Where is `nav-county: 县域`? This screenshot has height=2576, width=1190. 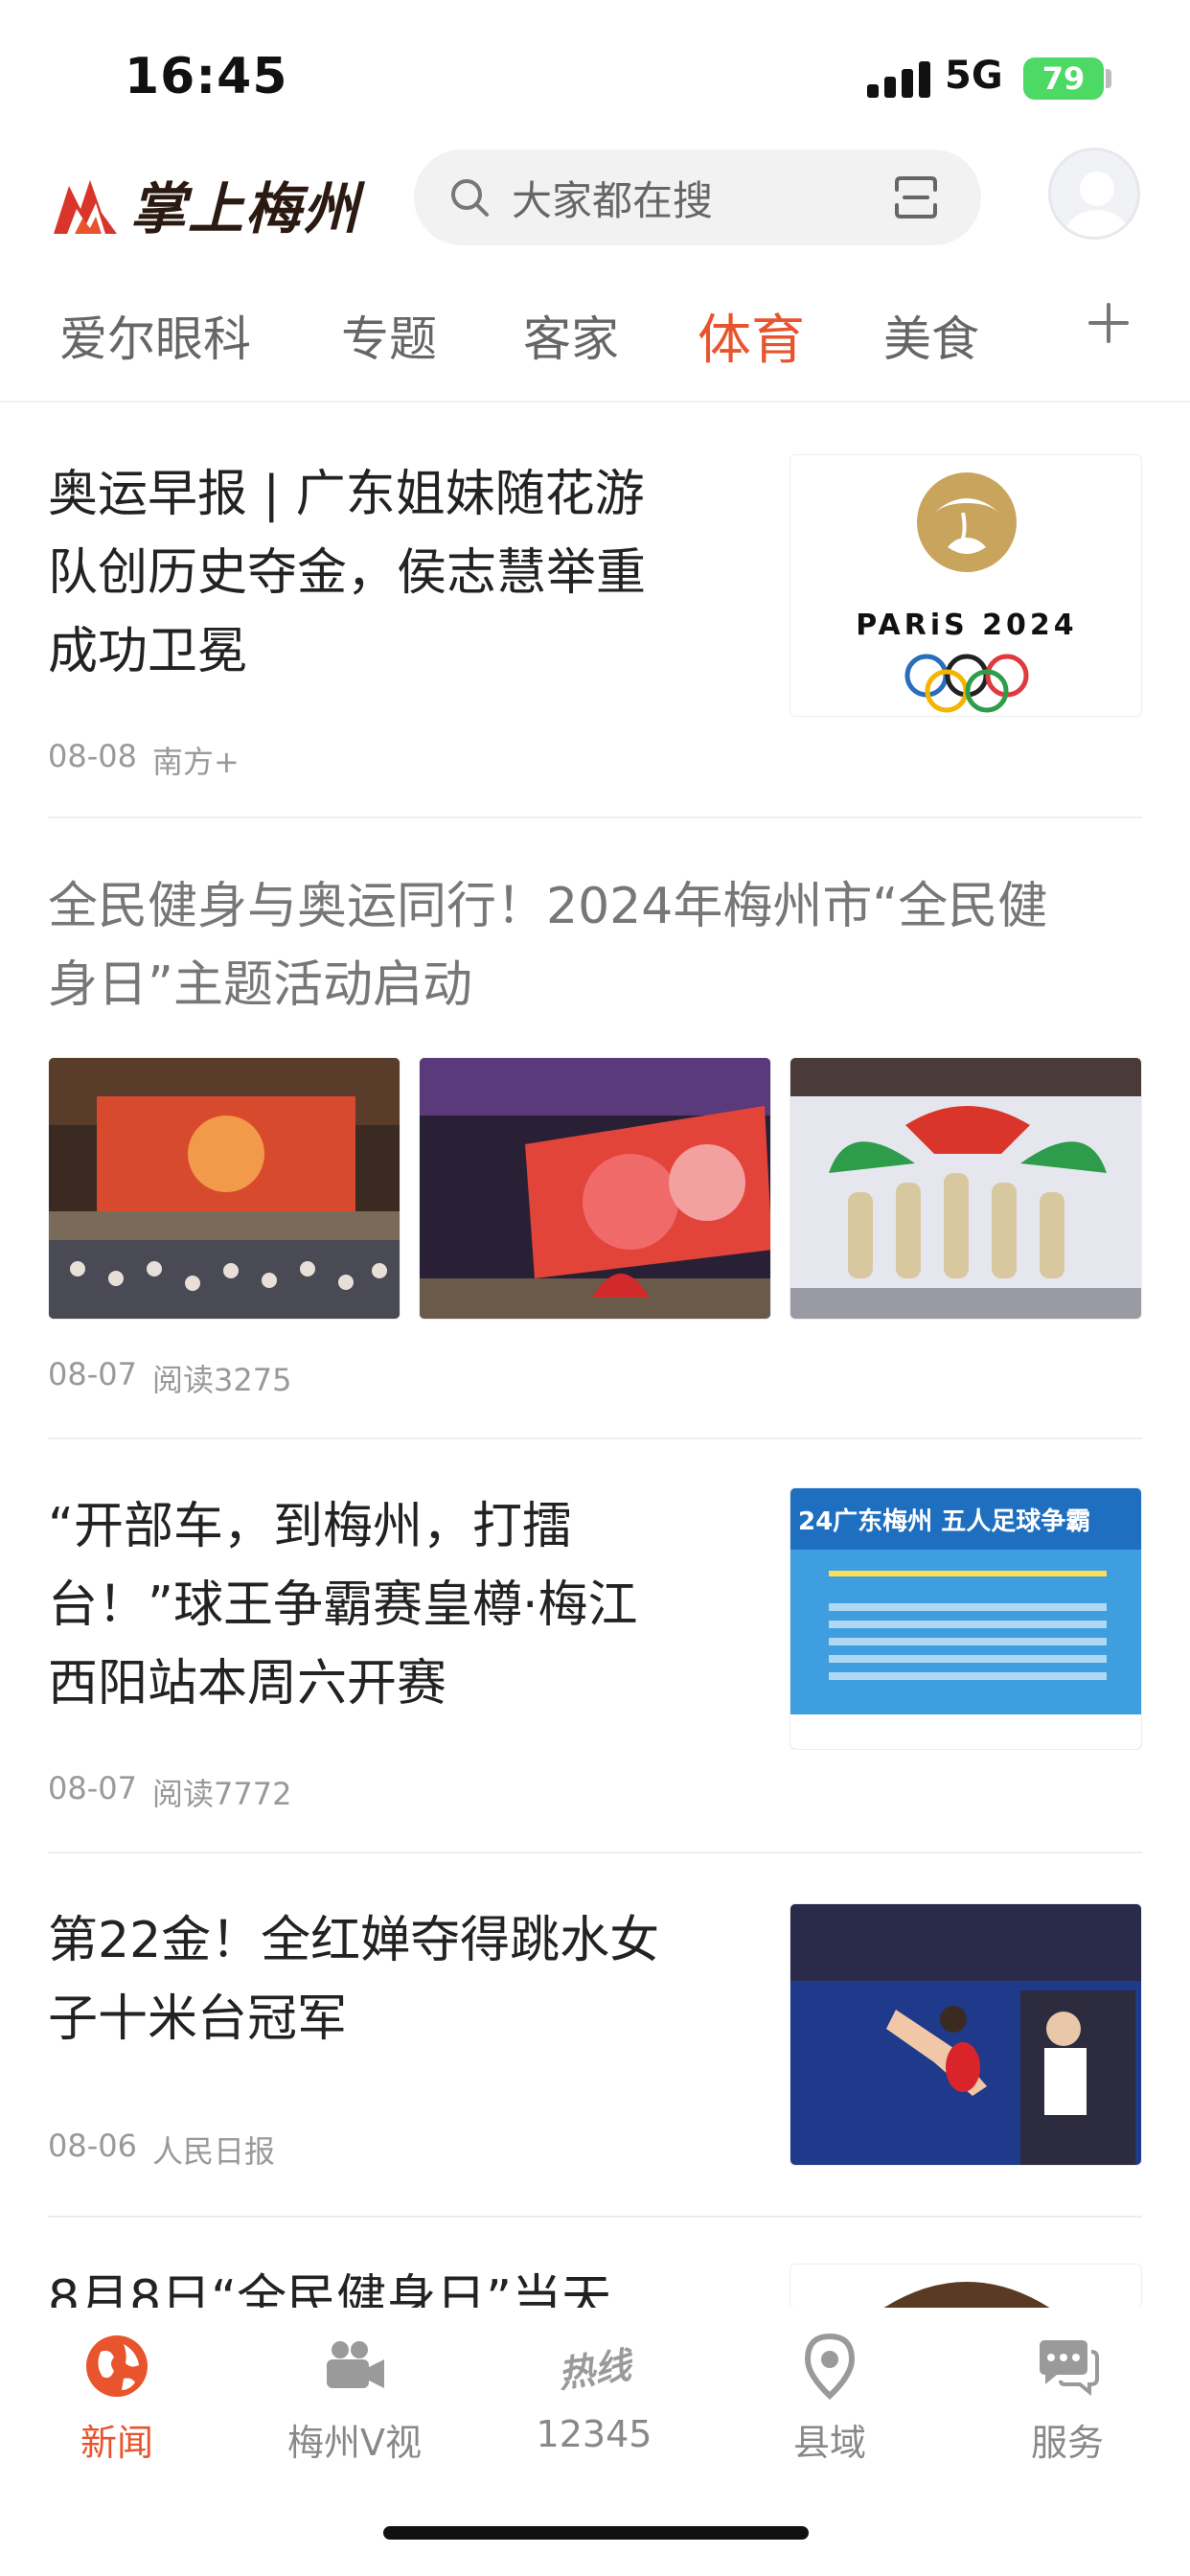
nav-county: 县域 is located at coordinates (830, 2398).